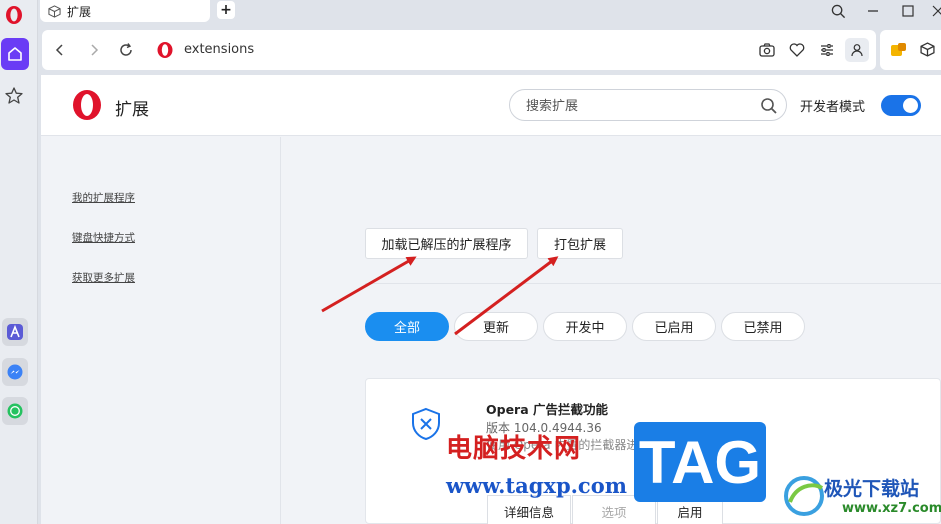 The width and height of the screenshot is (941, 524). Describe the element at coordinates (910, 105) in the screenshot. I see `toggle-knob` at that location.